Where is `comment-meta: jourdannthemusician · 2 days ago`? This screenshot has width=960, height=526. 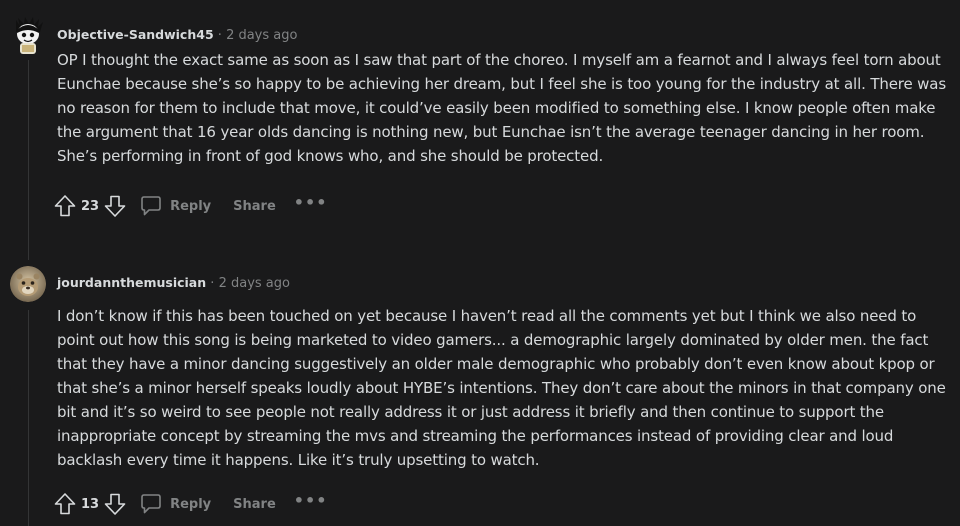
comment-meta: jourdannthemusician · 2 days ago is located at coordinates (173, 283).